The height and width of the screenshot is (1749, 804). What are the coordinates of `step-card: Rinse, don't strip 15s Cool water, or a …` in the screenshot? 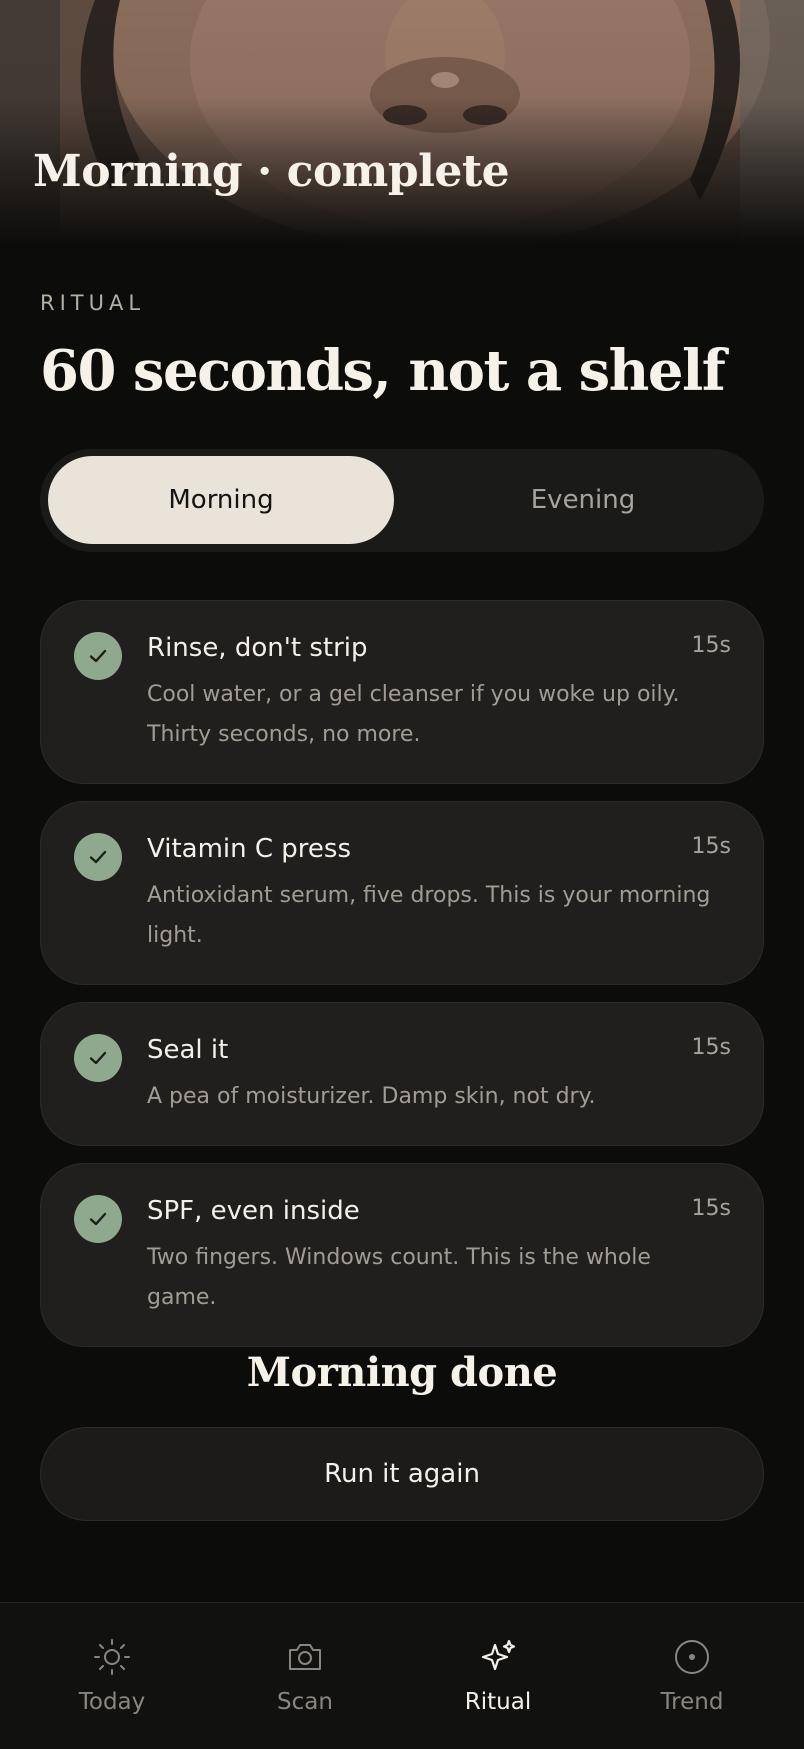 It's located at (402, 692).